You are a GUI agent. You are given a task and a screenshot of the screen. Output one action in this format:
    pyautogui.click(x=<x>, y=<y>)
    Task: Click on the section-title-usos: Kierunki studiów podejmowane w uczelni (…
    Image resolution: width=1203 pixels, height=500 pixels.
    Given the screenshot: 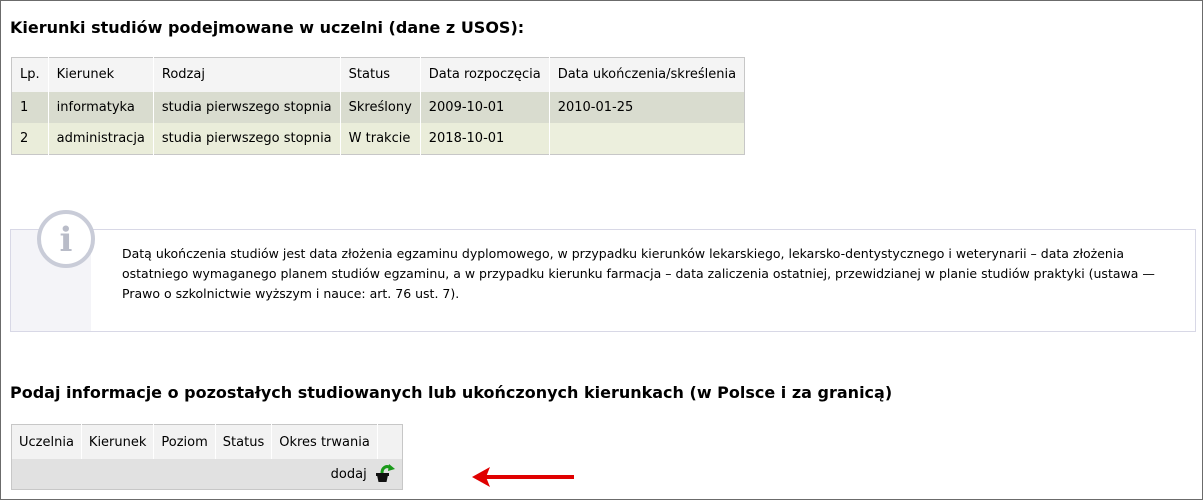 What is the action you would take?
    pyautogui.click(x=267, y=27)
    